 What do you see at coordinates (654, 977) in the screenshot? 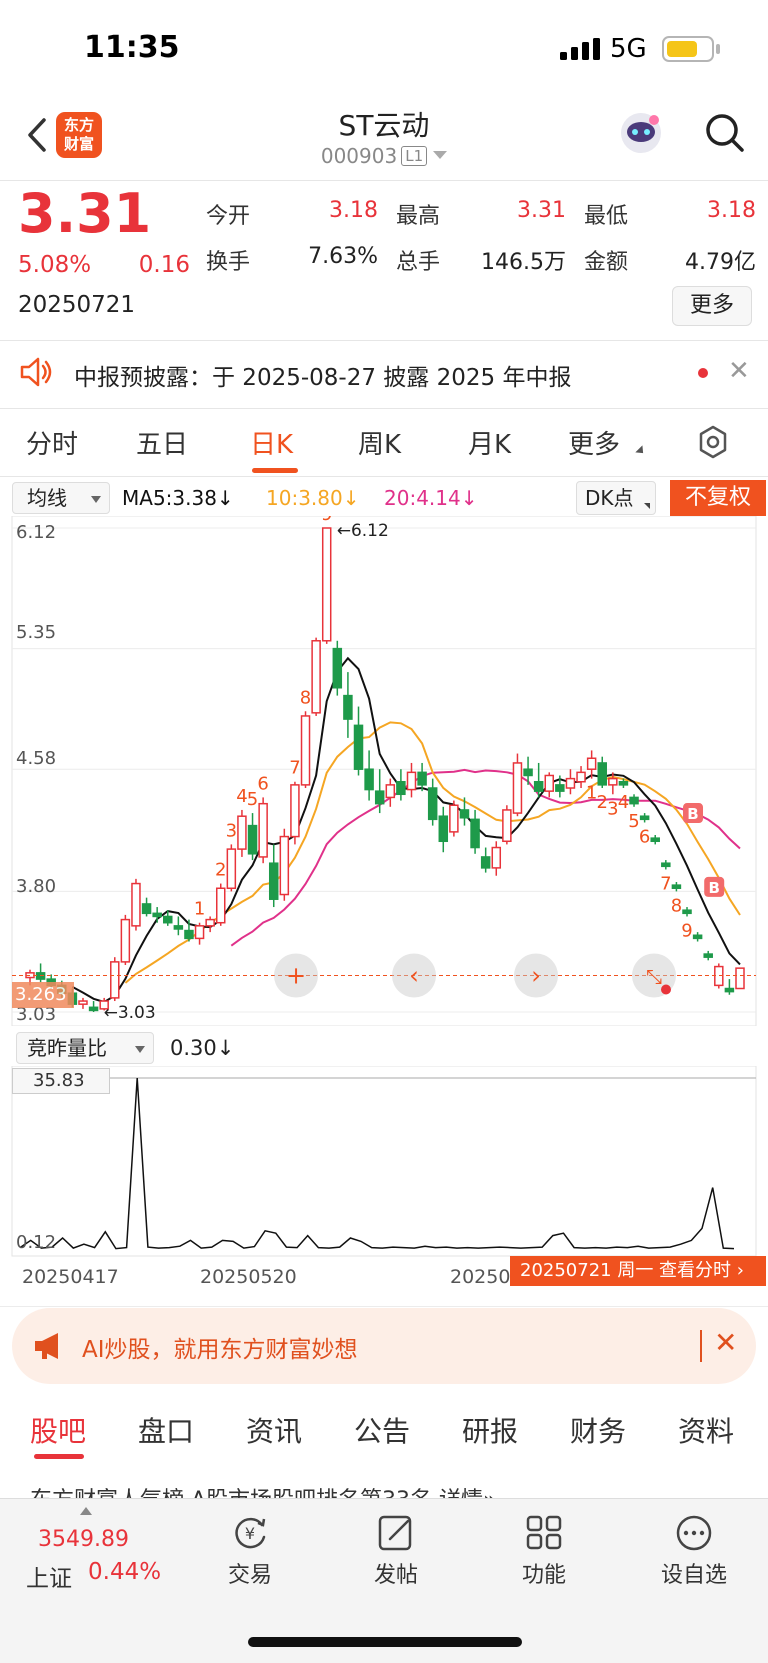
I see `expand-icon: ⤡` at bounding box center [654, 977].